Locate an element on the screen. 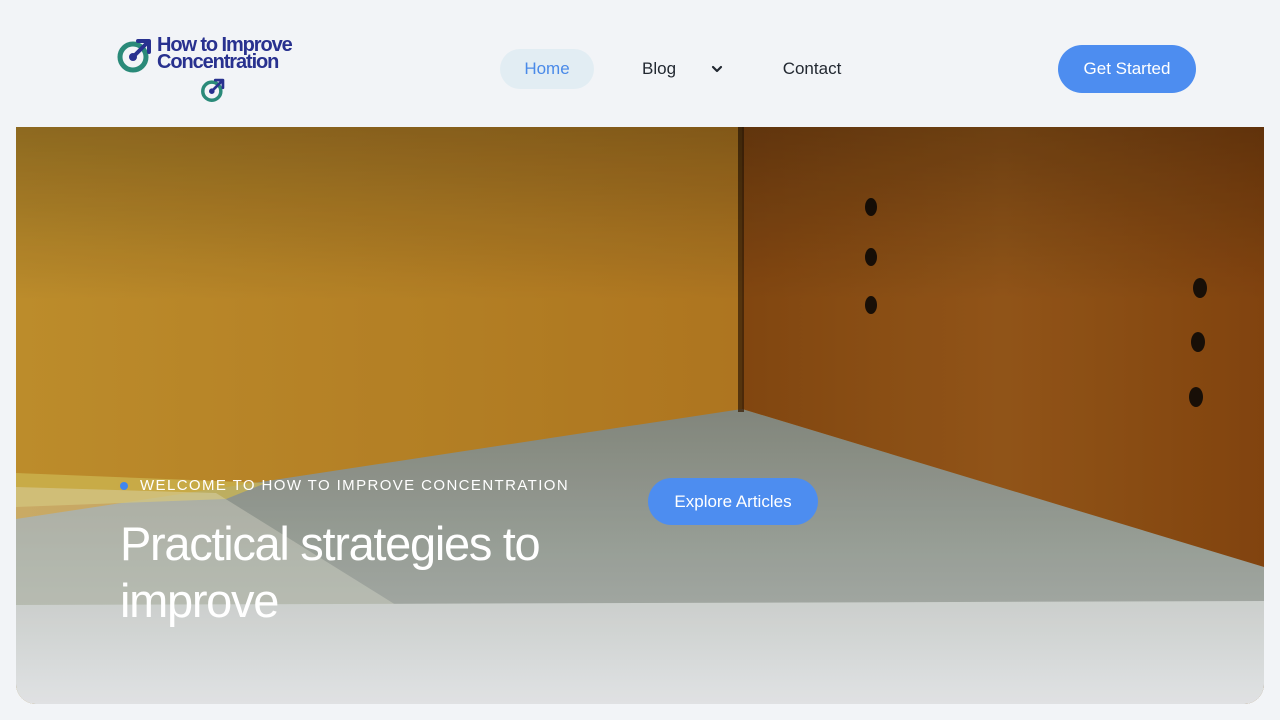 The height and width of the screenshot is (720, 1280). target-arrow-small-icon is located at coordinates (213, 90).